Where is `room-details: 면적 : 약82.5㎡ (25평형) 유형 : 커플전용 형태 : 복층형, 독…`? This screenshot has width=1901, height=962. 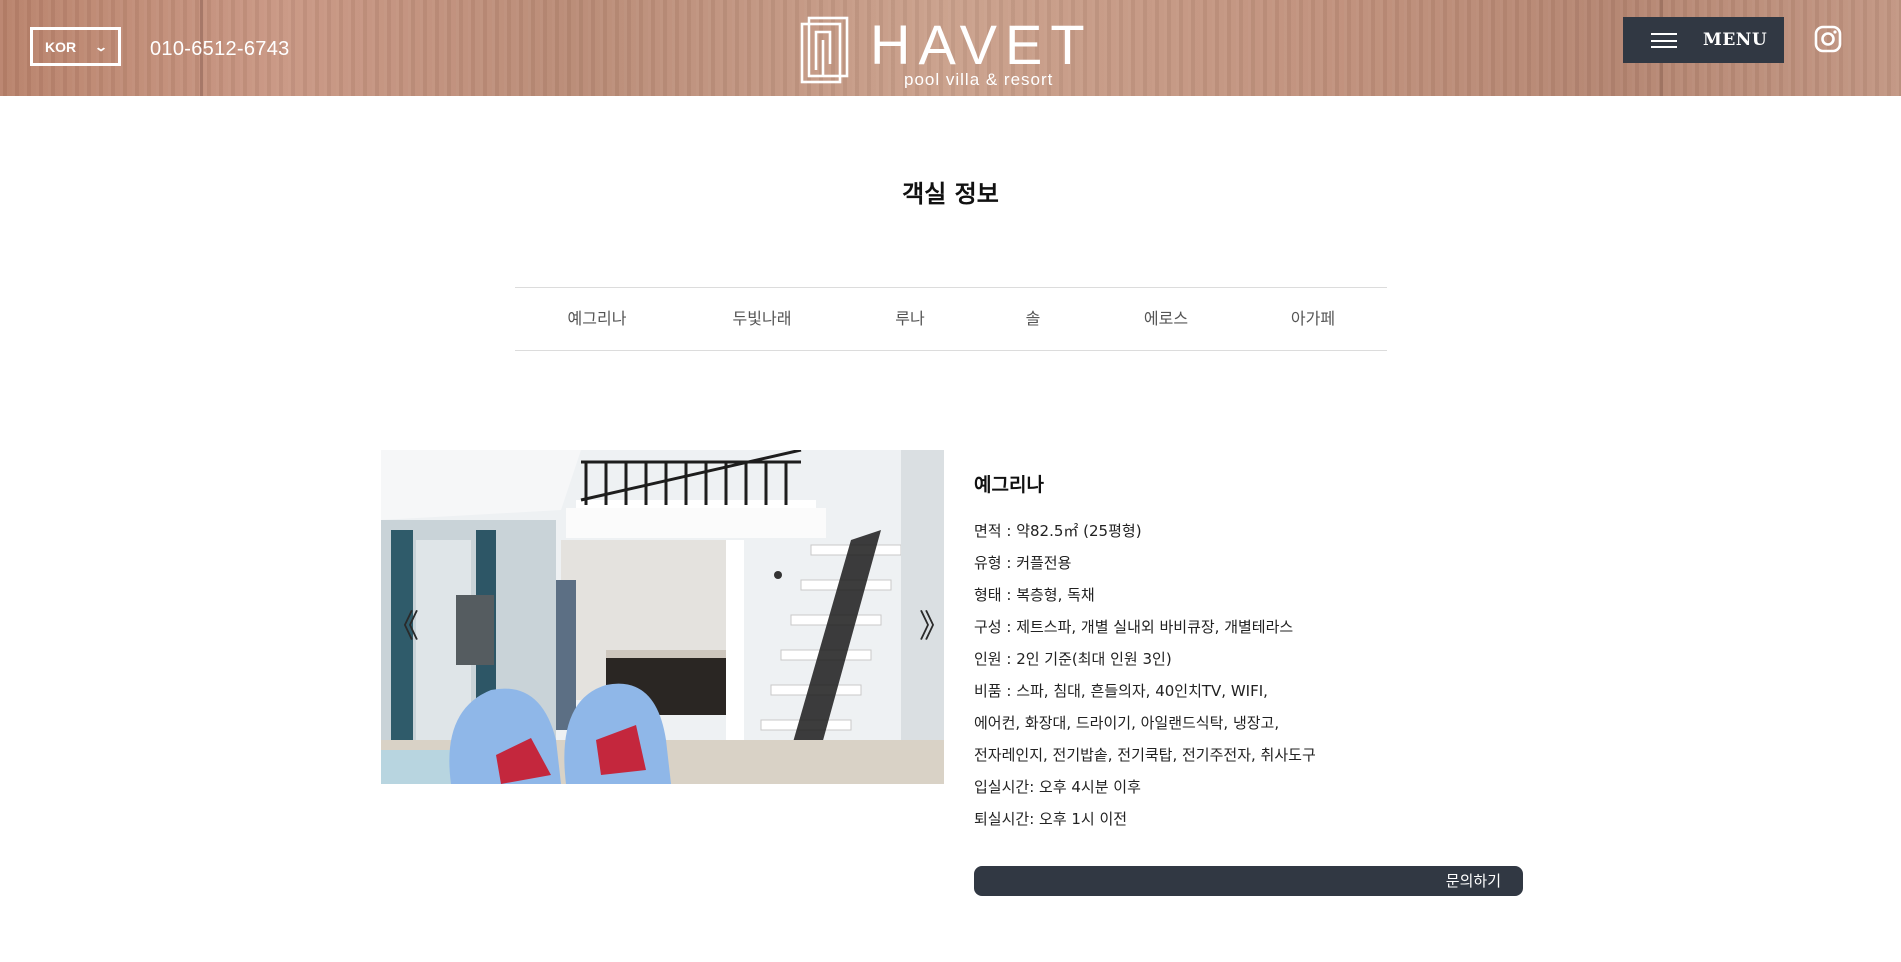
room-details: 면적 : 약82.5㎡ (25평형) 유형 : 커플전용 형태 : 복층형, 독… is located at coordinates (1145, 678).